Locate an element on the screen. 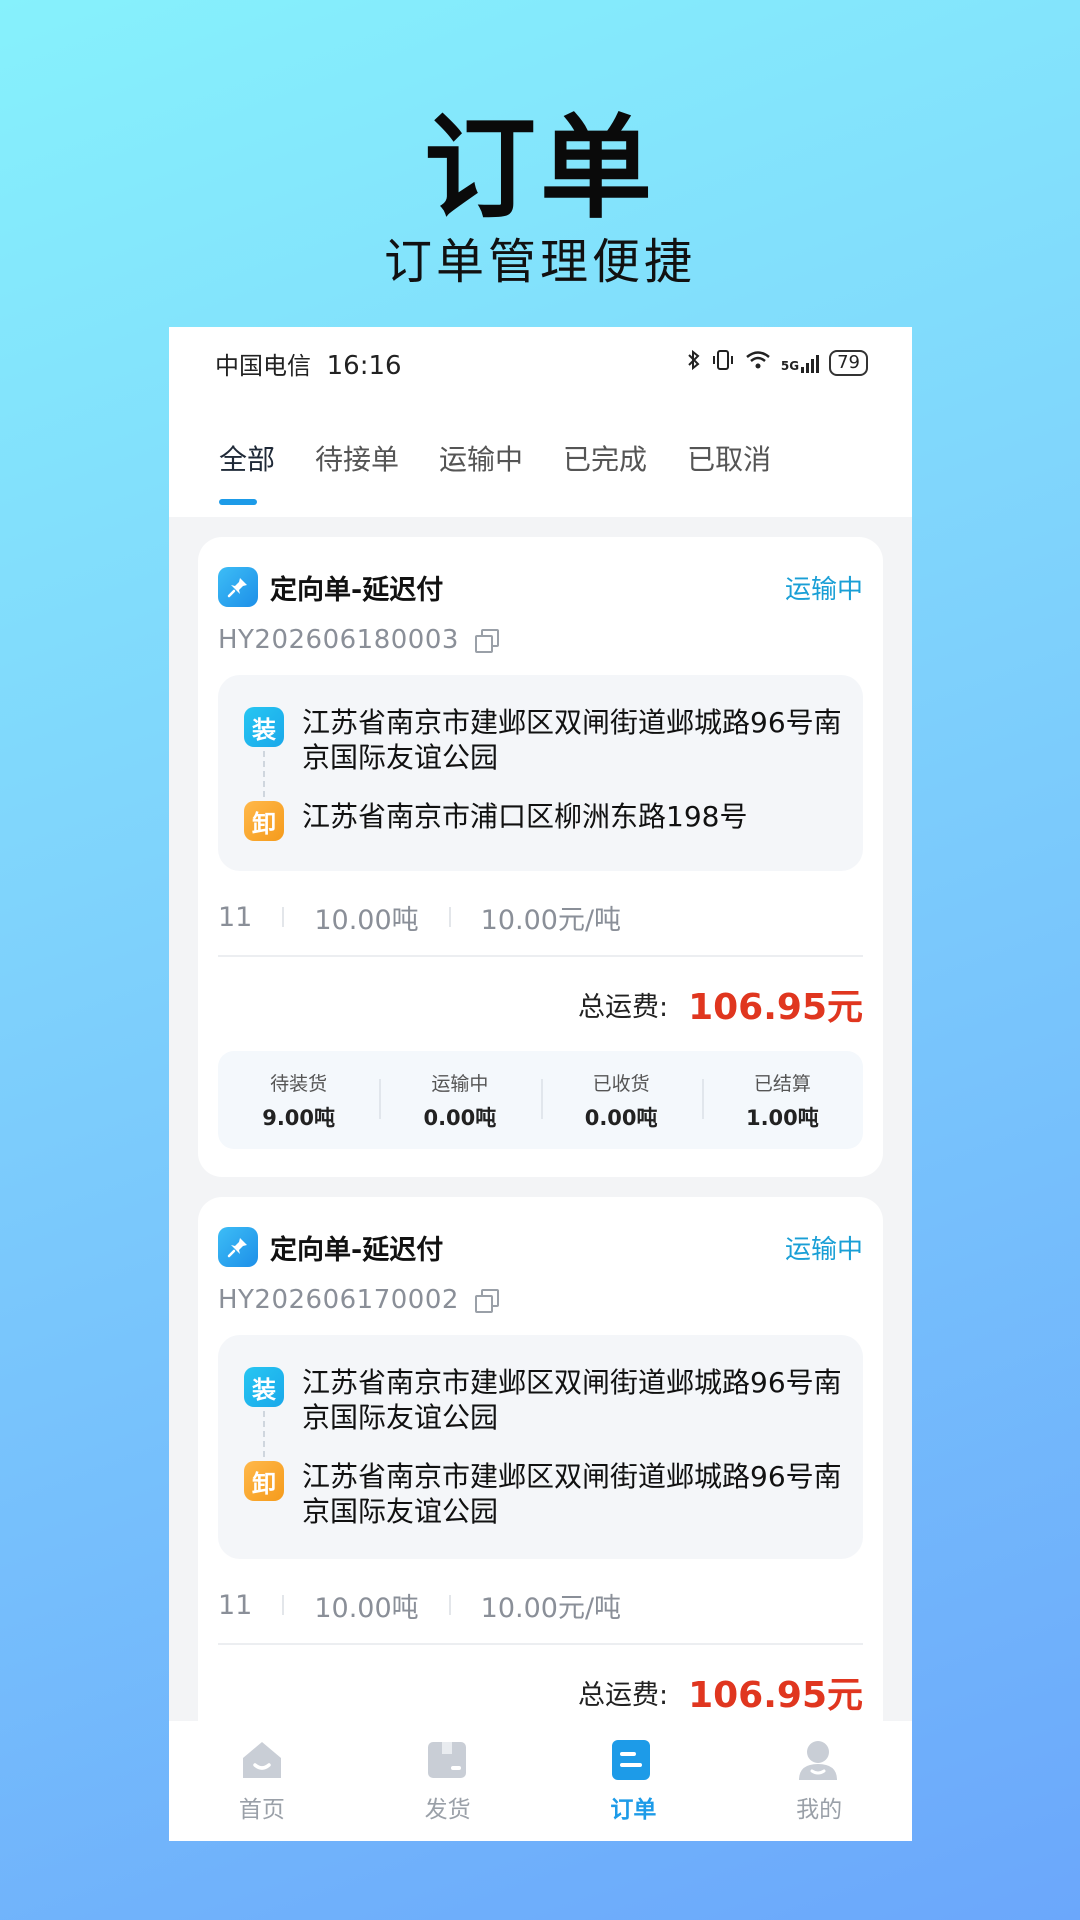 This screenshot has width=1080, height=1920. unload-row: 卸江苏省南京市建邺区双闸街道邺城路96号南京国际友谊公园 is located at coordinates (543, 1494).